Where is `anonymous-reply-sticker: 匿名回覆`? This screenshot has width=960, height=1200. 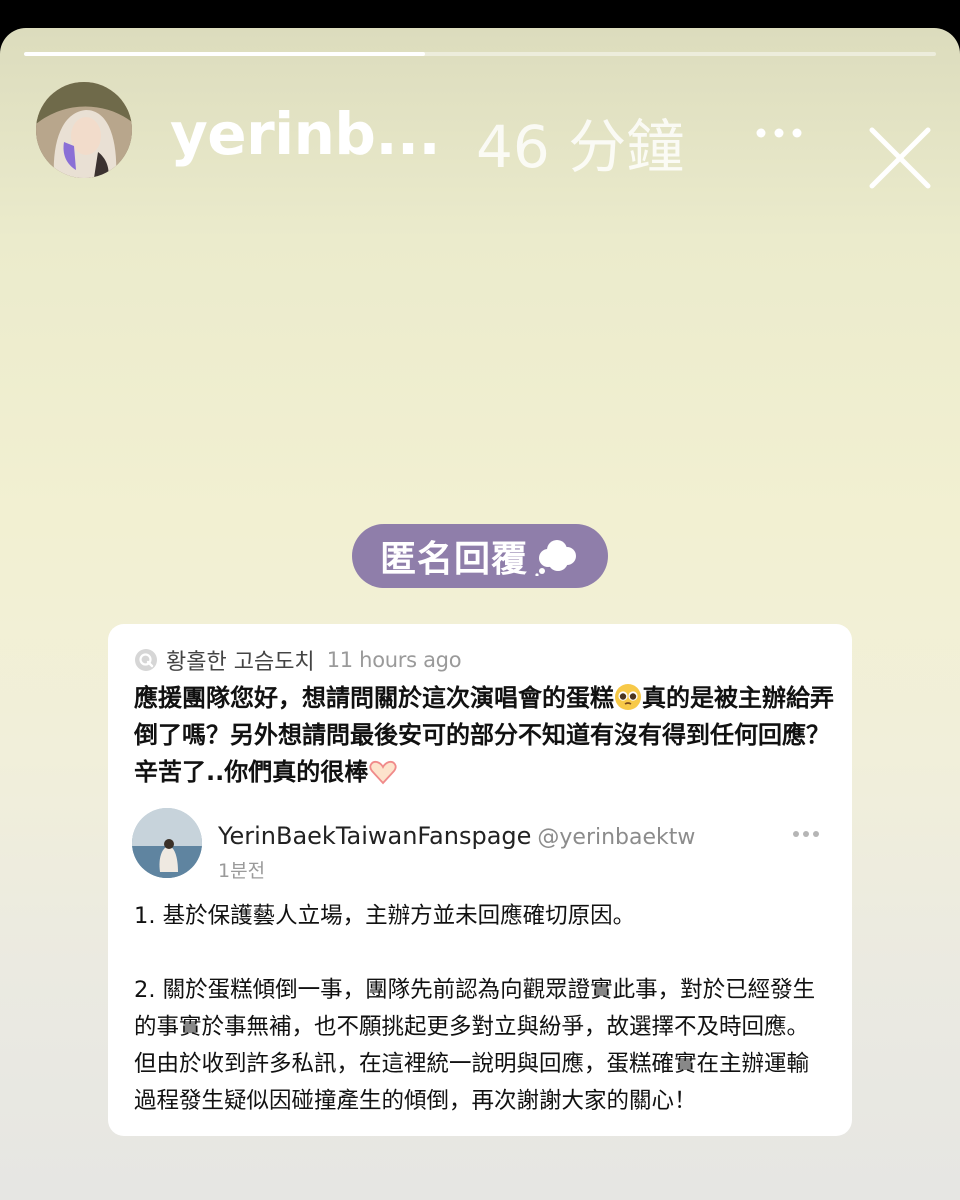
anonymous-reply-sticker: 匿名回覆 is located at coordinates (480, 556).